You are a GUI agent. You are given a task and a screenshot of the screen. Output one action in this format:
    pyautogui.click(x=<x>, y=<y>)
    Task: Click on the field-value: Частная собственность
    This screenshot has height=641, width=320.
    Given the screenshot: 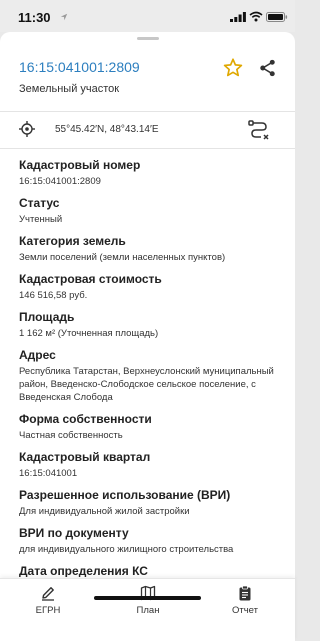 What is the action you would take?
    pyautogui.click(x=71, y=435)
    